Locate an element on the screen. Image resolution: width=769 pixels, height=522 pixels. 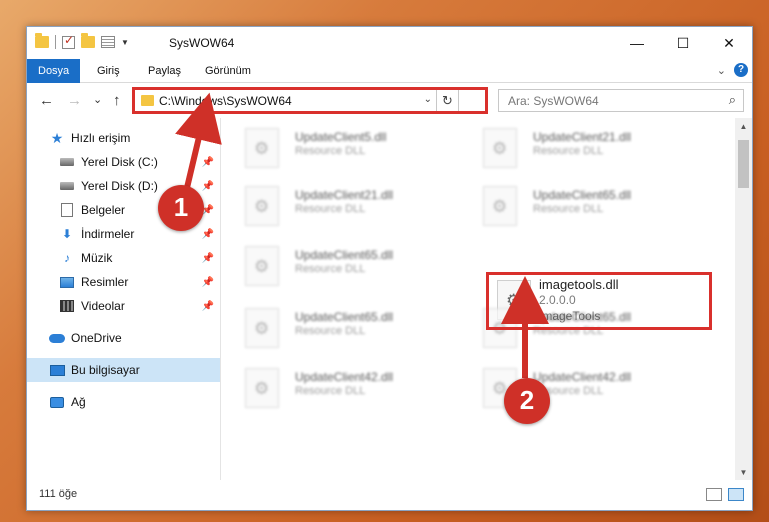
step-badge-1: 1 is located at coordinates (181, 208).